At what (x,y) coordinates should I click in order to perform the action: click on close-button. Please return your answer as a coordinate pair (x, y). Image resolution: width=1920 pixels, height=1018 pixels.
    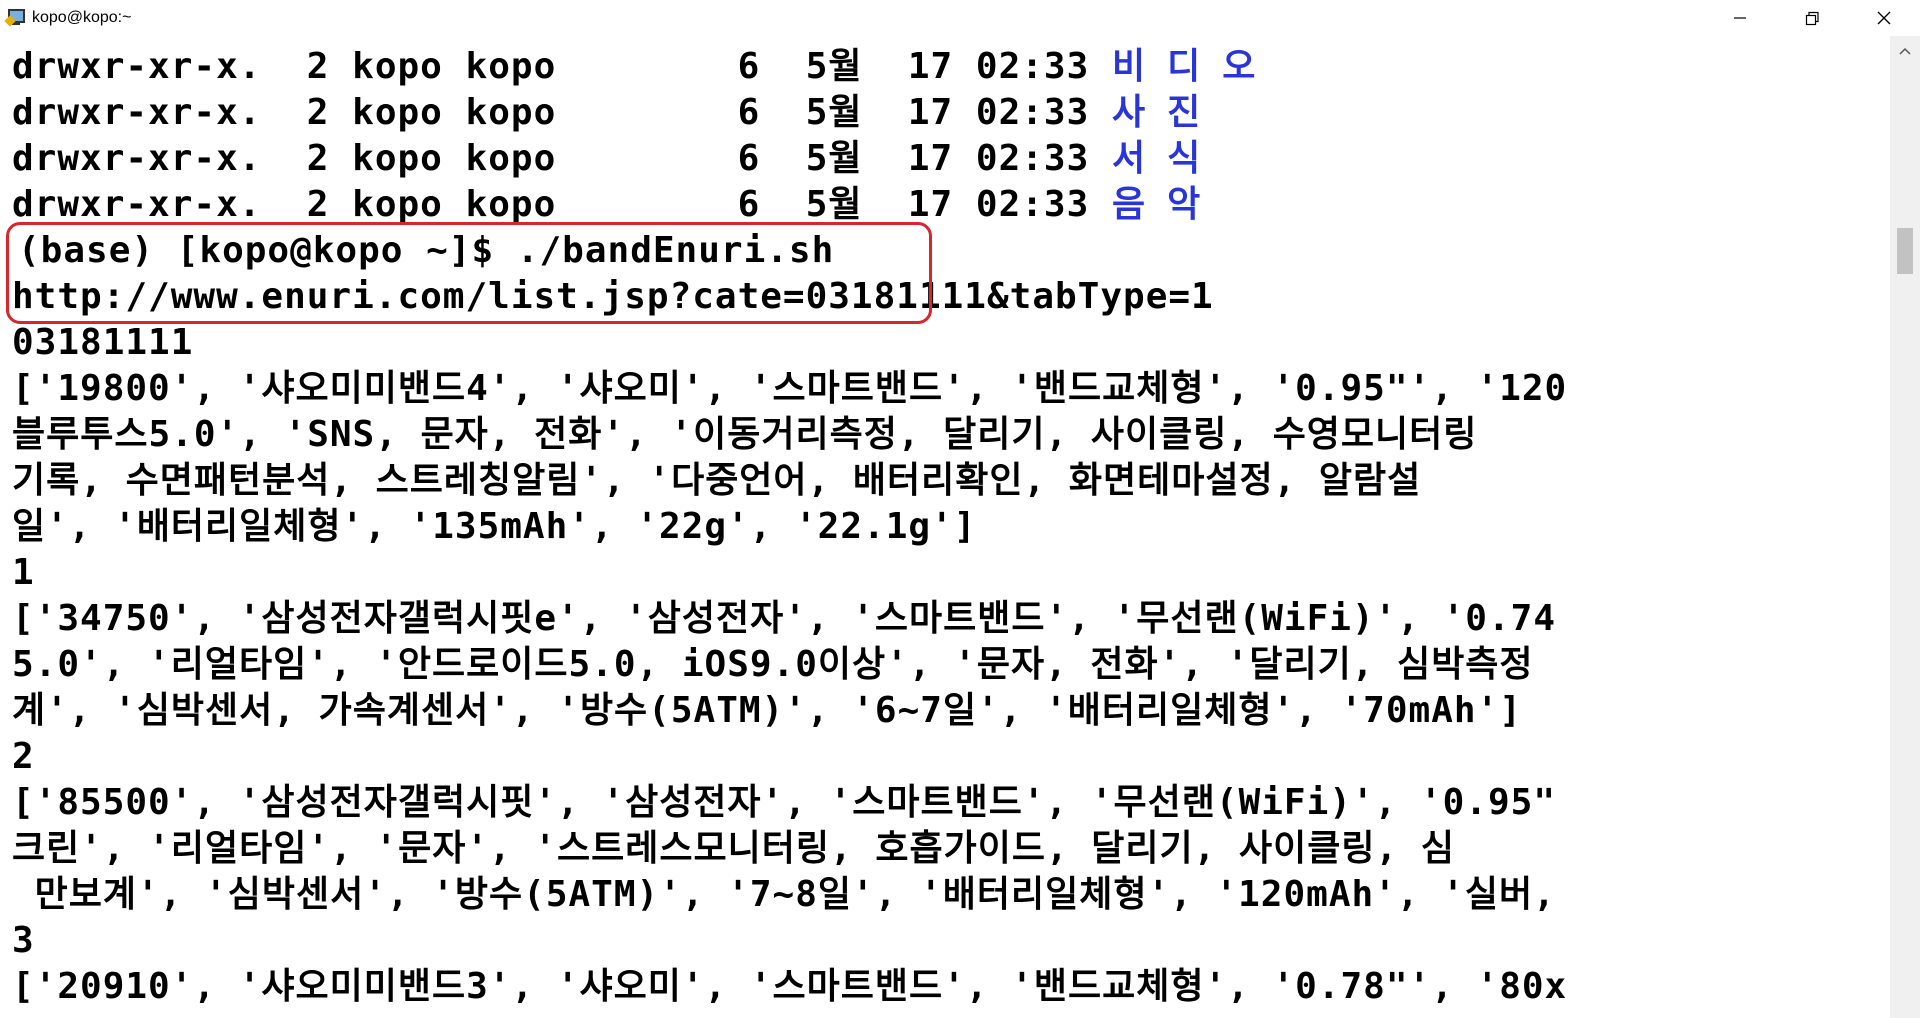
    Looking at the image, I should click on (1884, 18).